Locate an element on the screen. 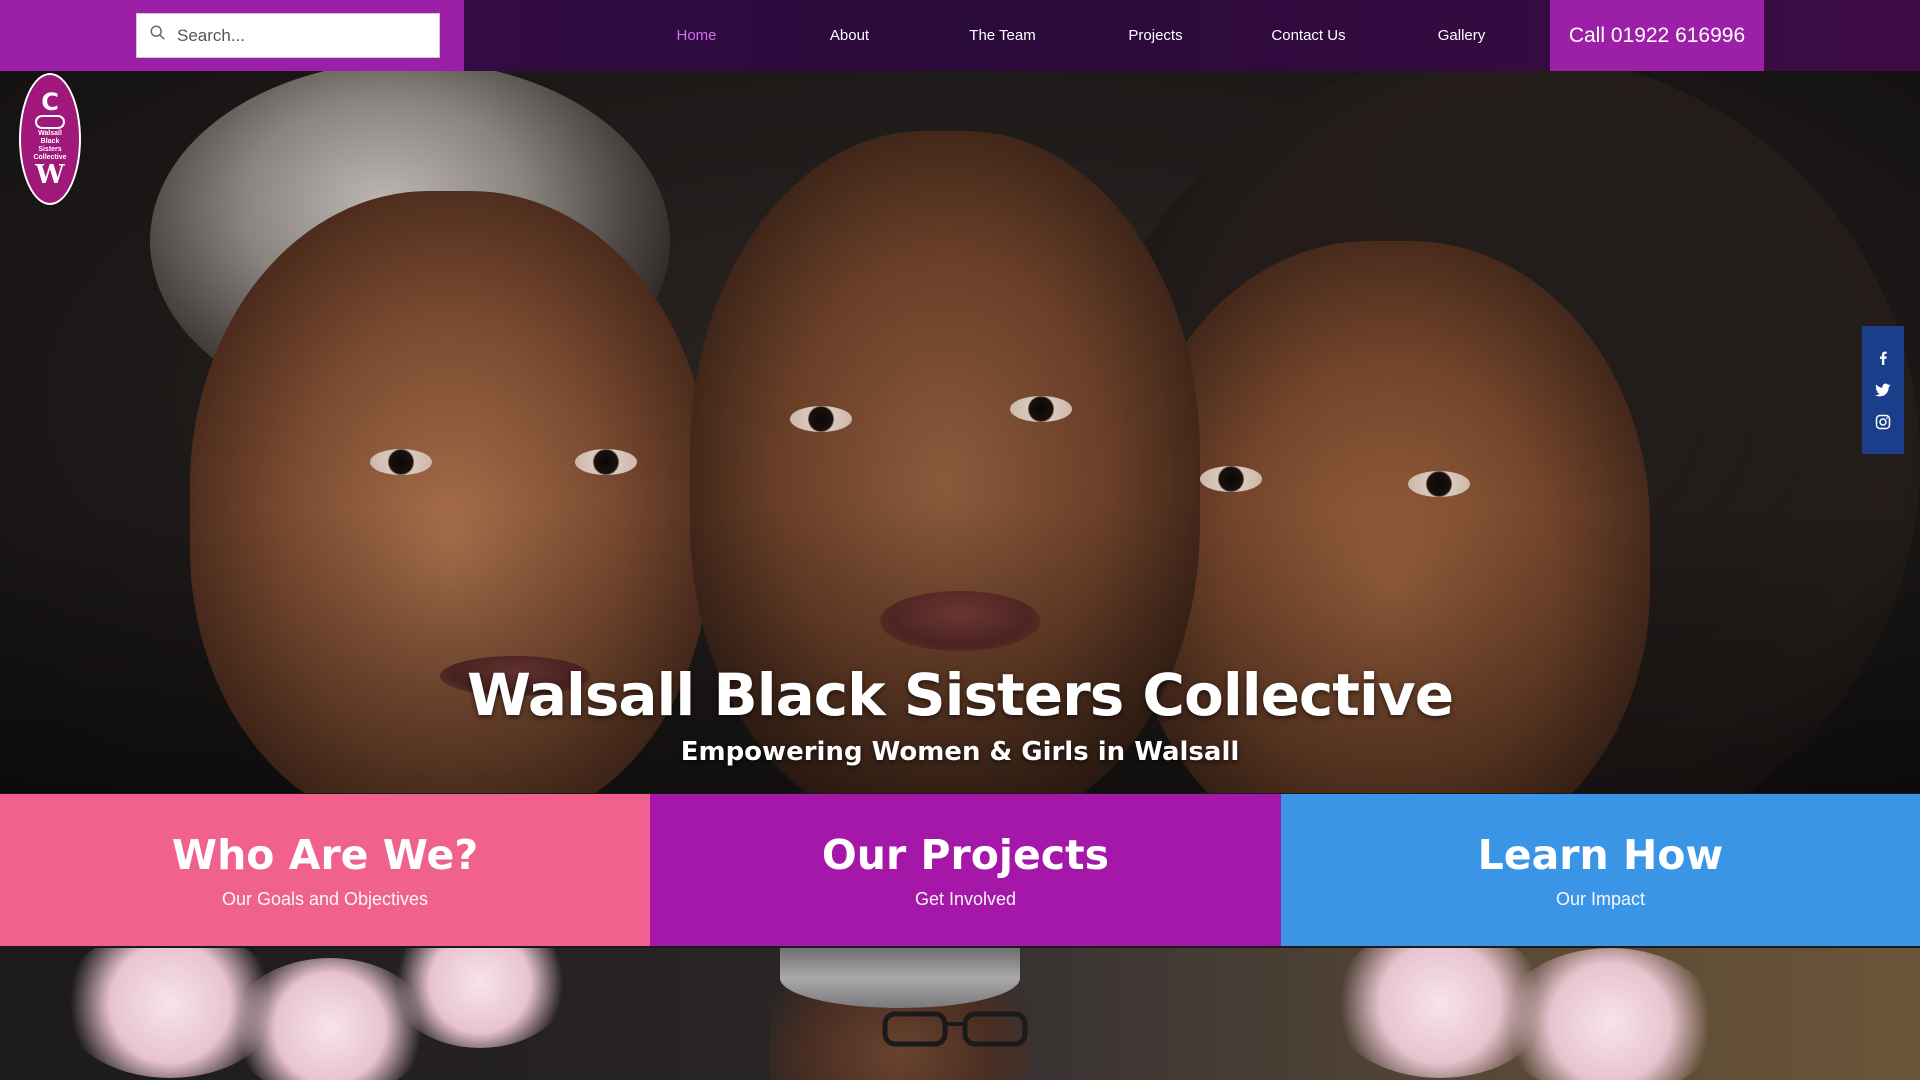 This screenshot has height=1080, width=1920. search-box is located at coordinates (288, 35).